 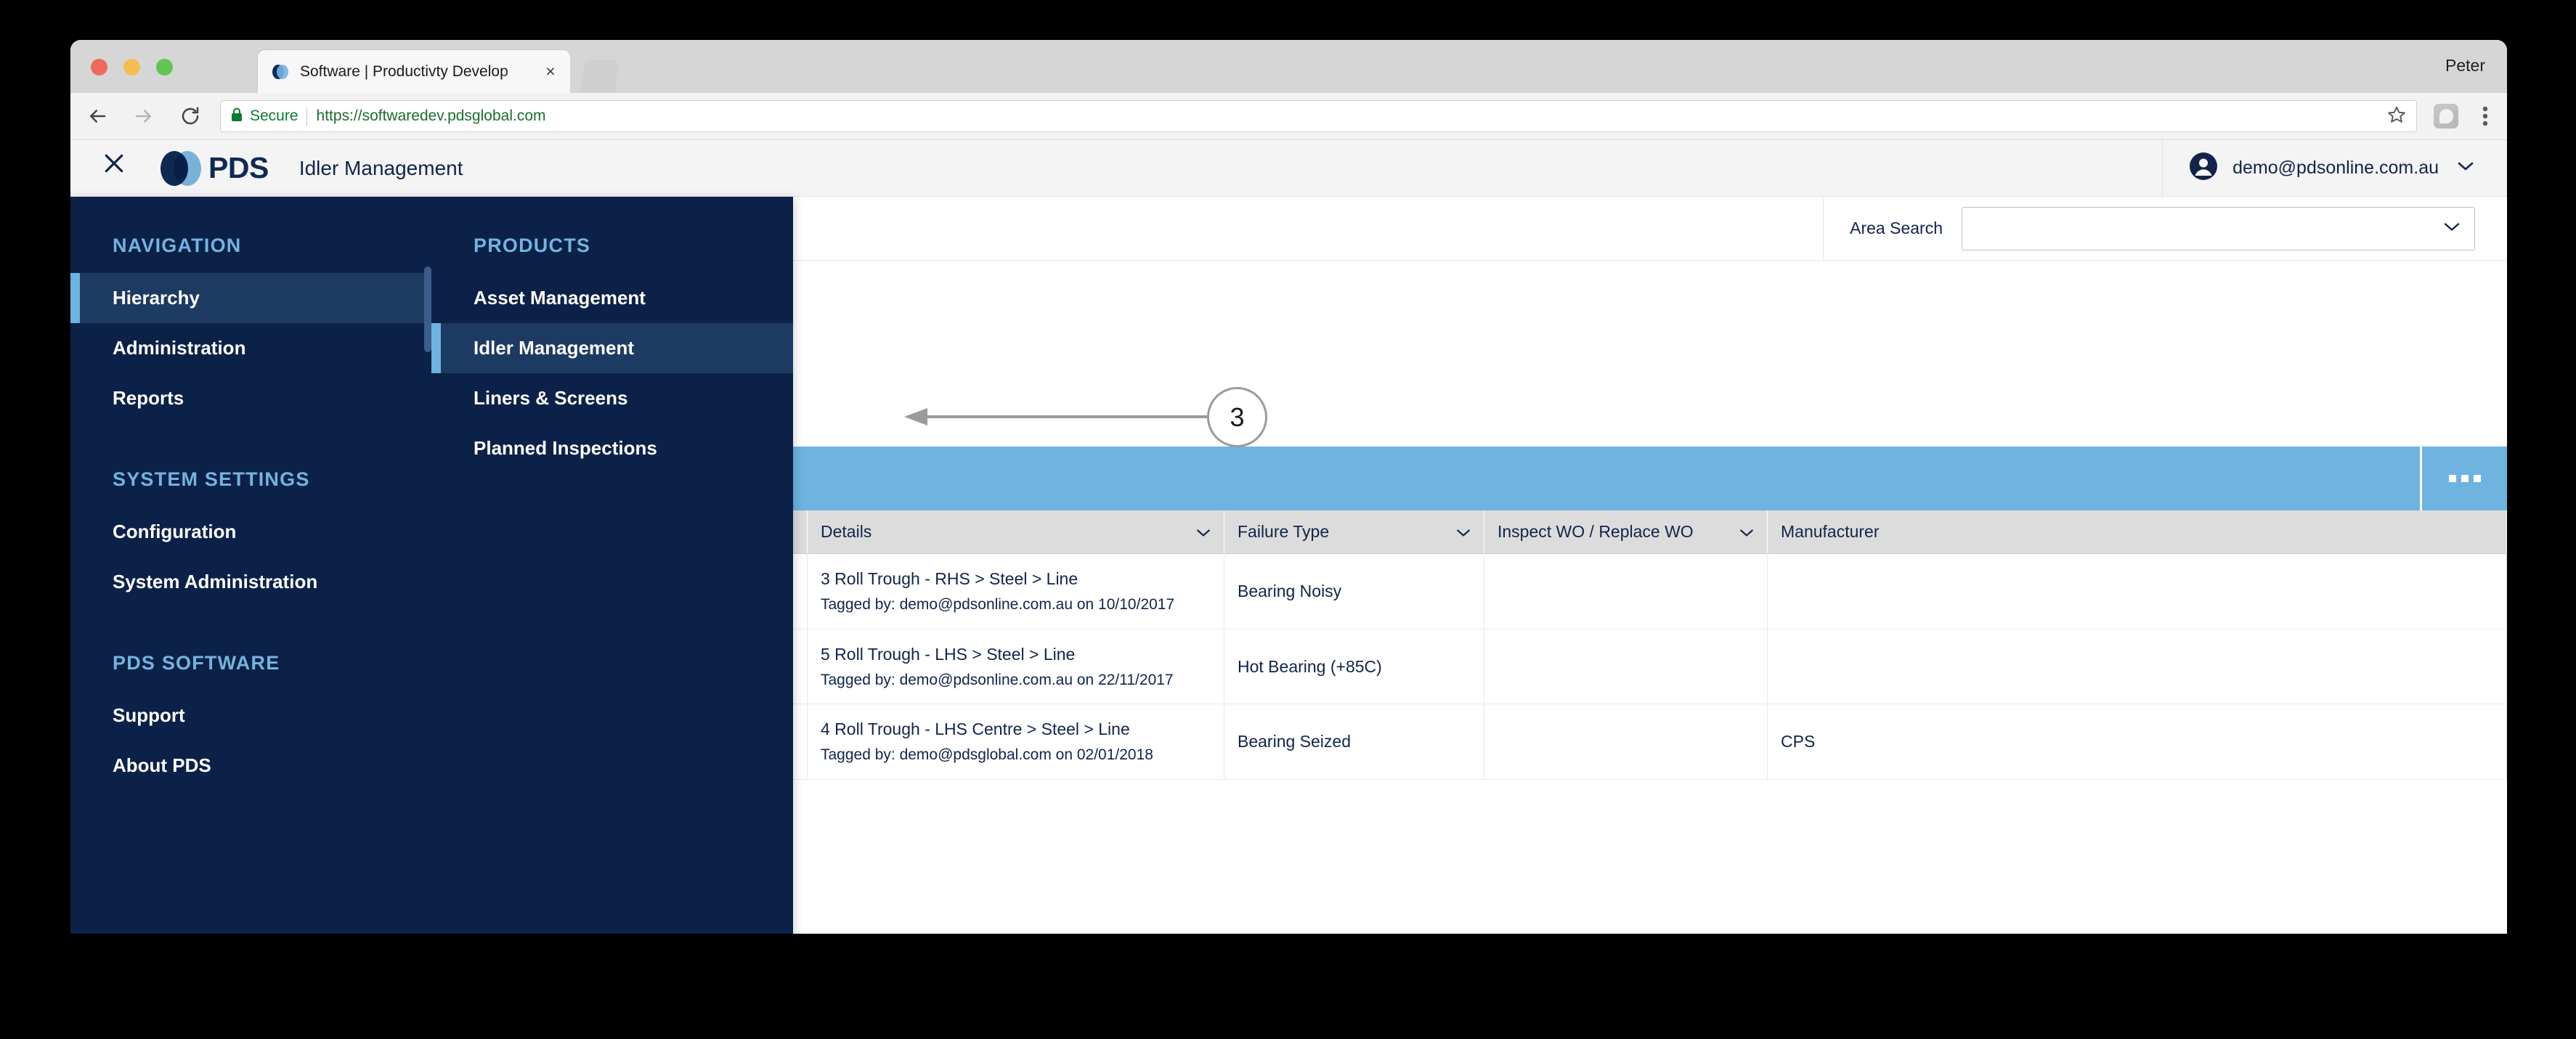 What do you see at coordinates (2203, 168) in the screenshot?
I see `avatar` at bounding box center [2203, 168].